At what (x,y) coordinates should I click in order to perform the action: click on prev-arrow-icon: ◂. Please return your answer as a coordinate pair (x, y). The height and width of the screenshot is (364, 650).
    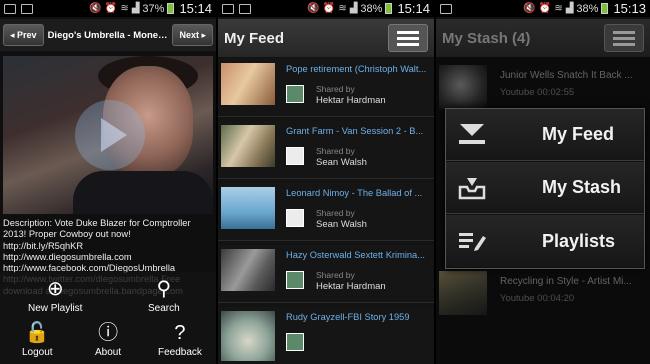
    Looking at the image, I should click on (14, 34).